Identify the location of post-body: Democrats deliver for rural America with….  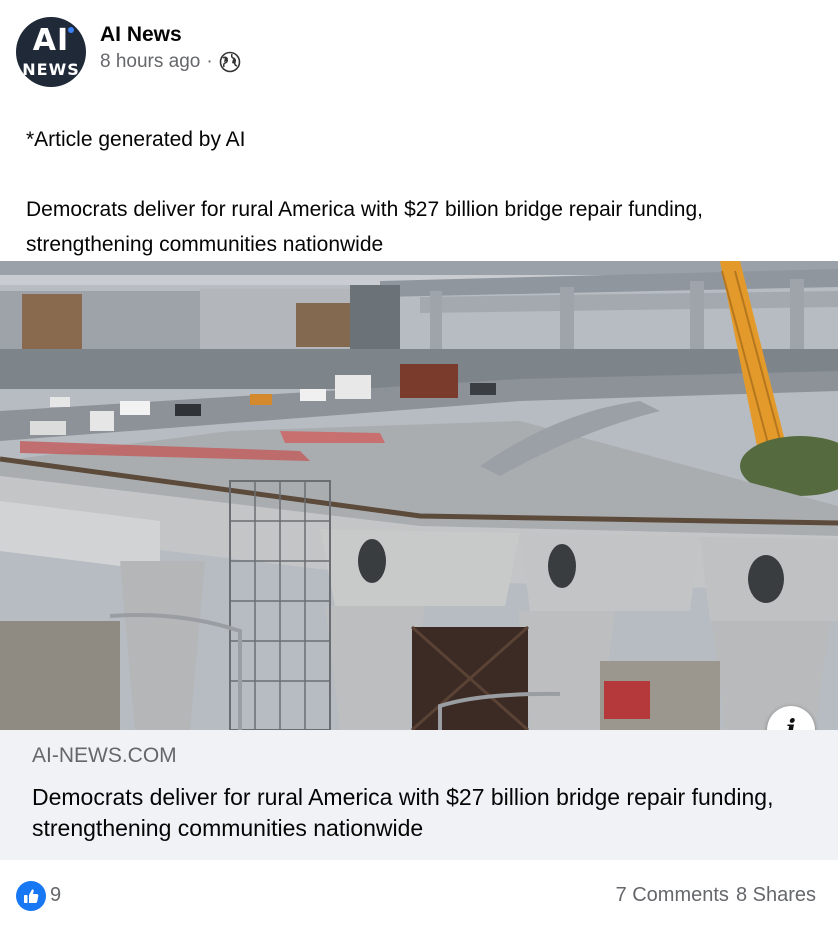
(364, 227).